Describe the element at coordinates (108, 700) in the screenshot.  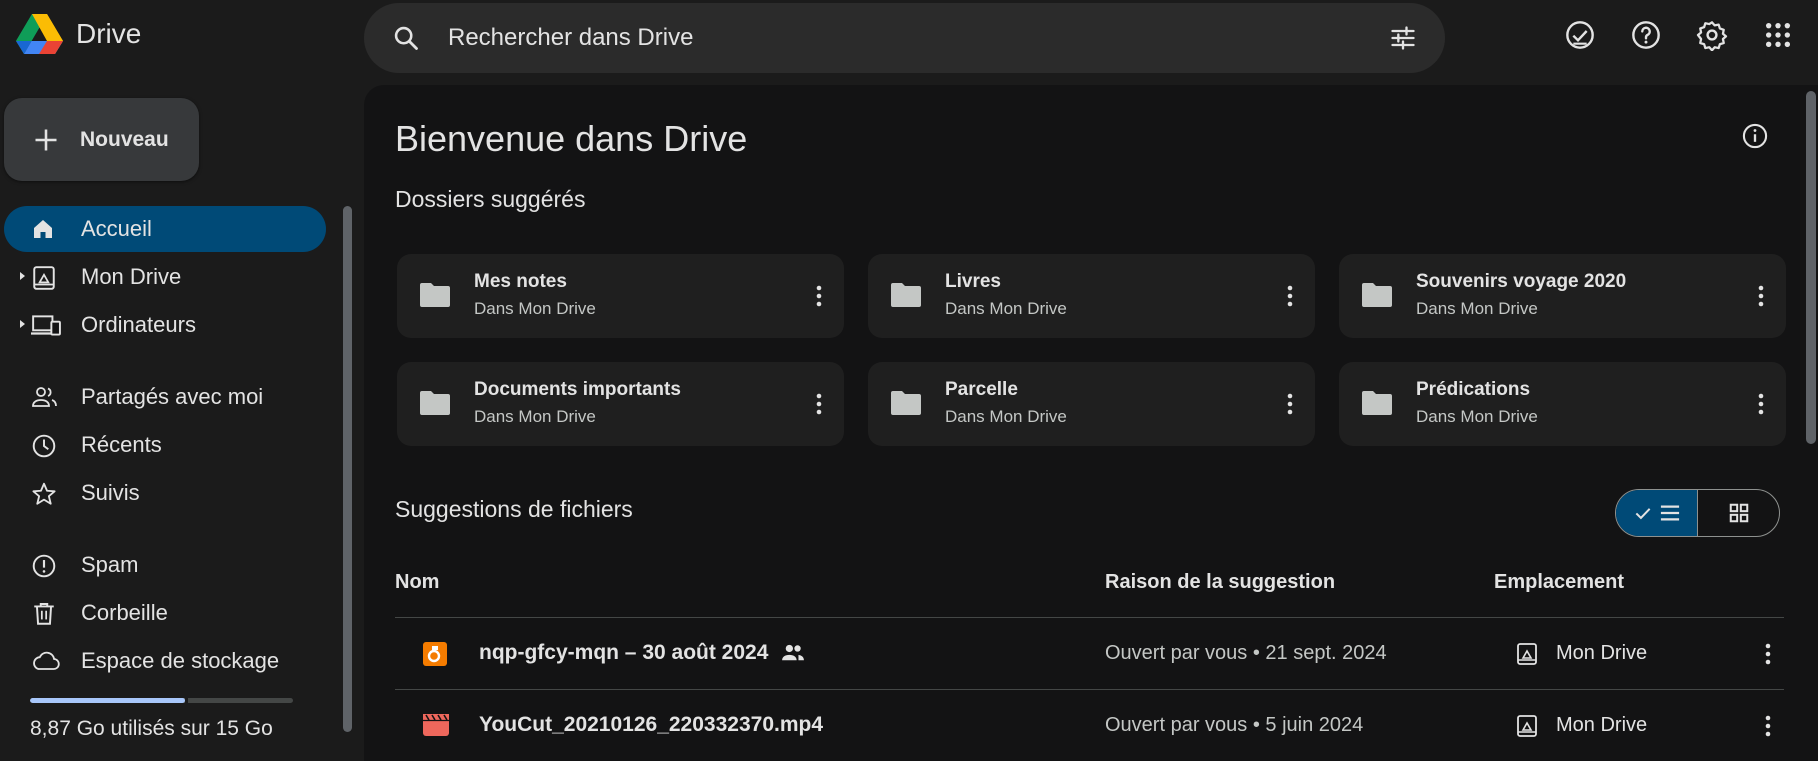
I see `storage-used-fill` at that location.